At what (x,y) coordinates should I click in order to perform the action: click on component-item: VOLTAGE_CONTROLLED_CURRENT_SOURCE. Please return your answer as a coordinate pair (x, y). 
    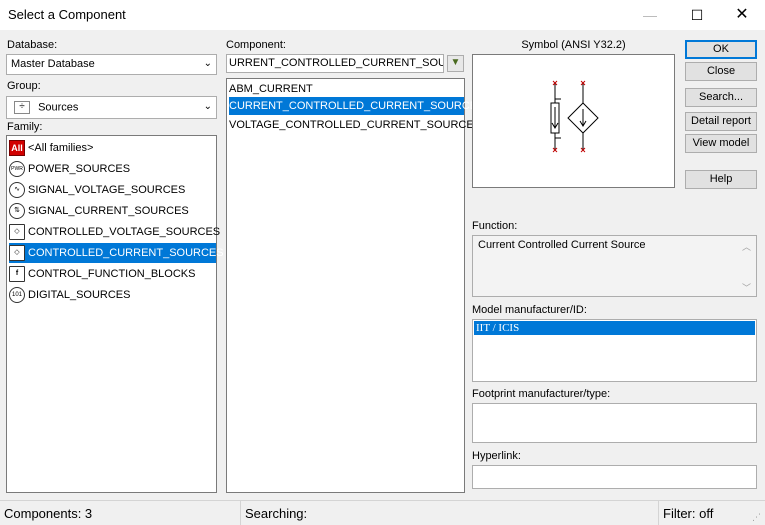
    Looking at the image, I should click on (351, 125).